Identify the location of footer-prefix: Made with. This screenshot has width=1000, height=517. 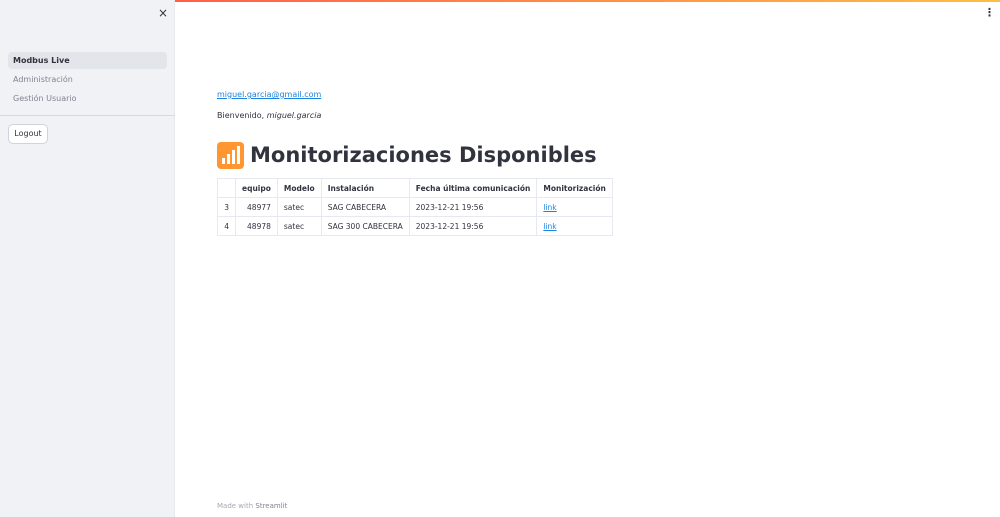
(236, 506).